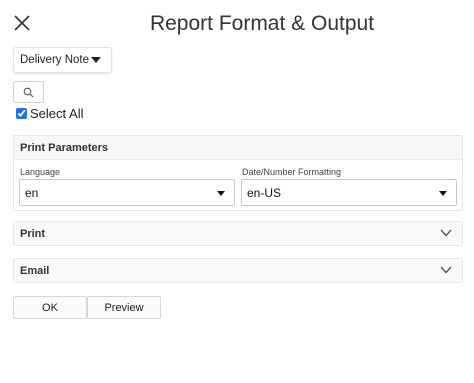 The image size is (474, 383). I want to click on search-button, so click(28, 92).